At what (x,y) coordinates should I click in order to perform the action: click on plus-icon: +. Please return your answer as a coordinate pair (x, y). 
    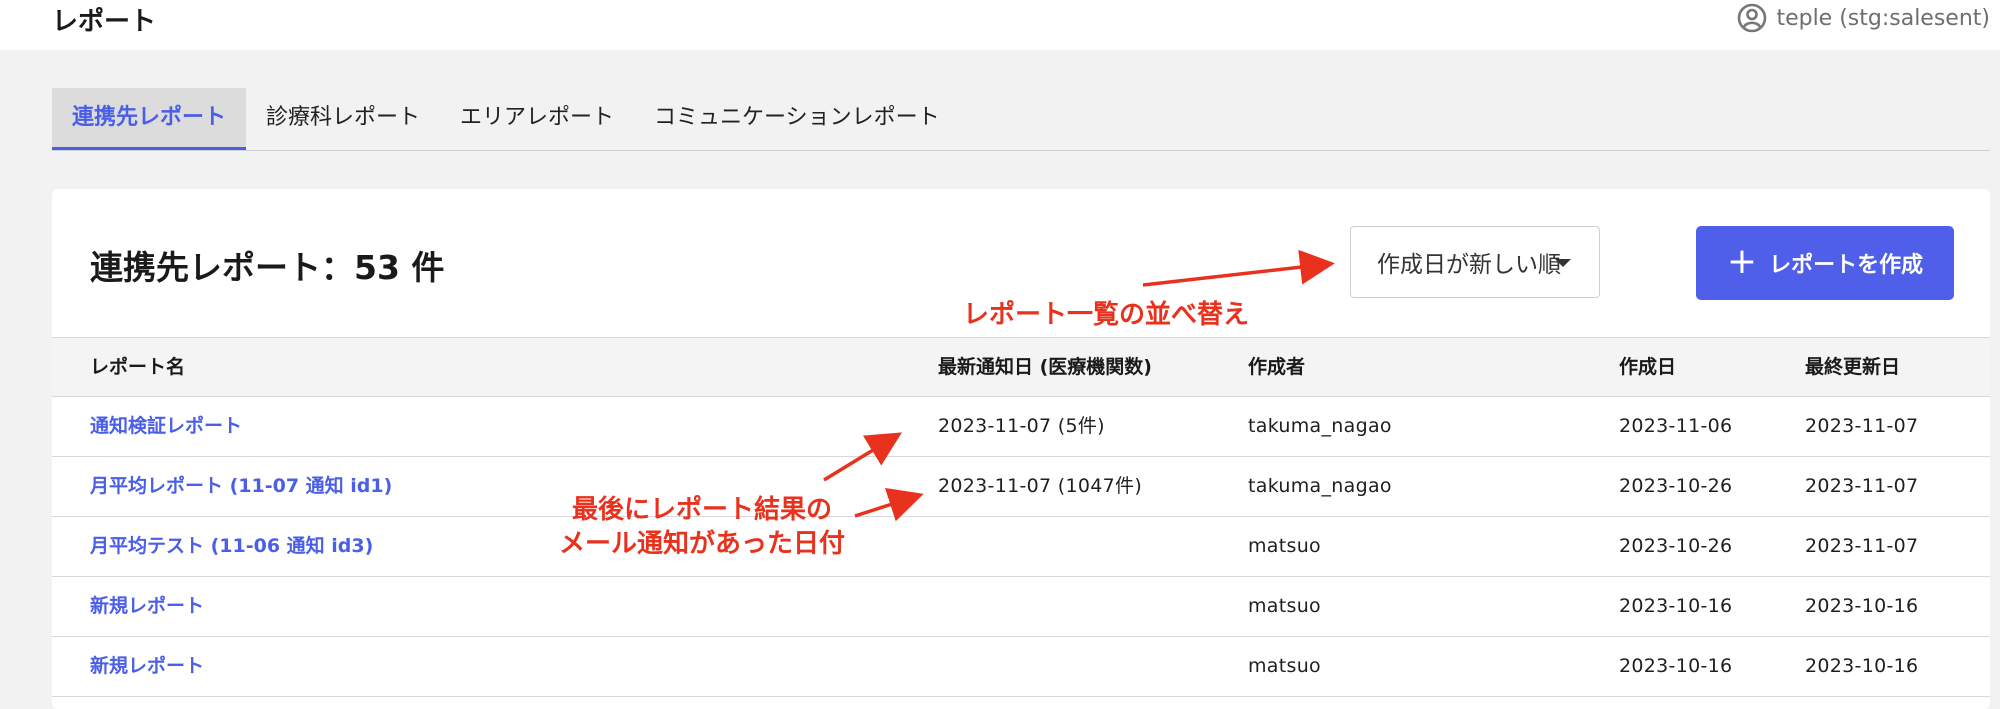
    Looking at the image, I should click on (1742, 261).